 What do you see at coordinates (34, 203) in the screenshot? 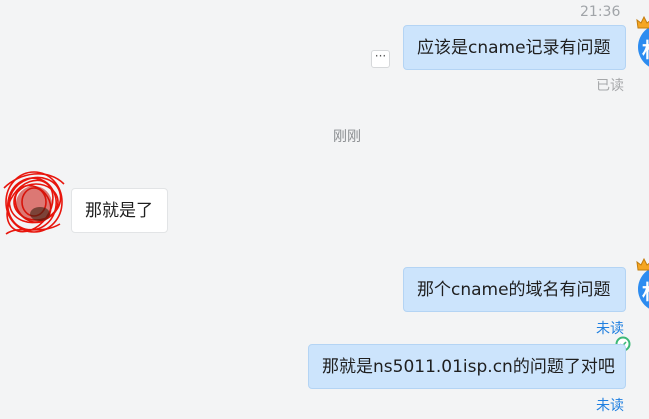
I see `redacted-avatar` at bounding box center [34, 203].